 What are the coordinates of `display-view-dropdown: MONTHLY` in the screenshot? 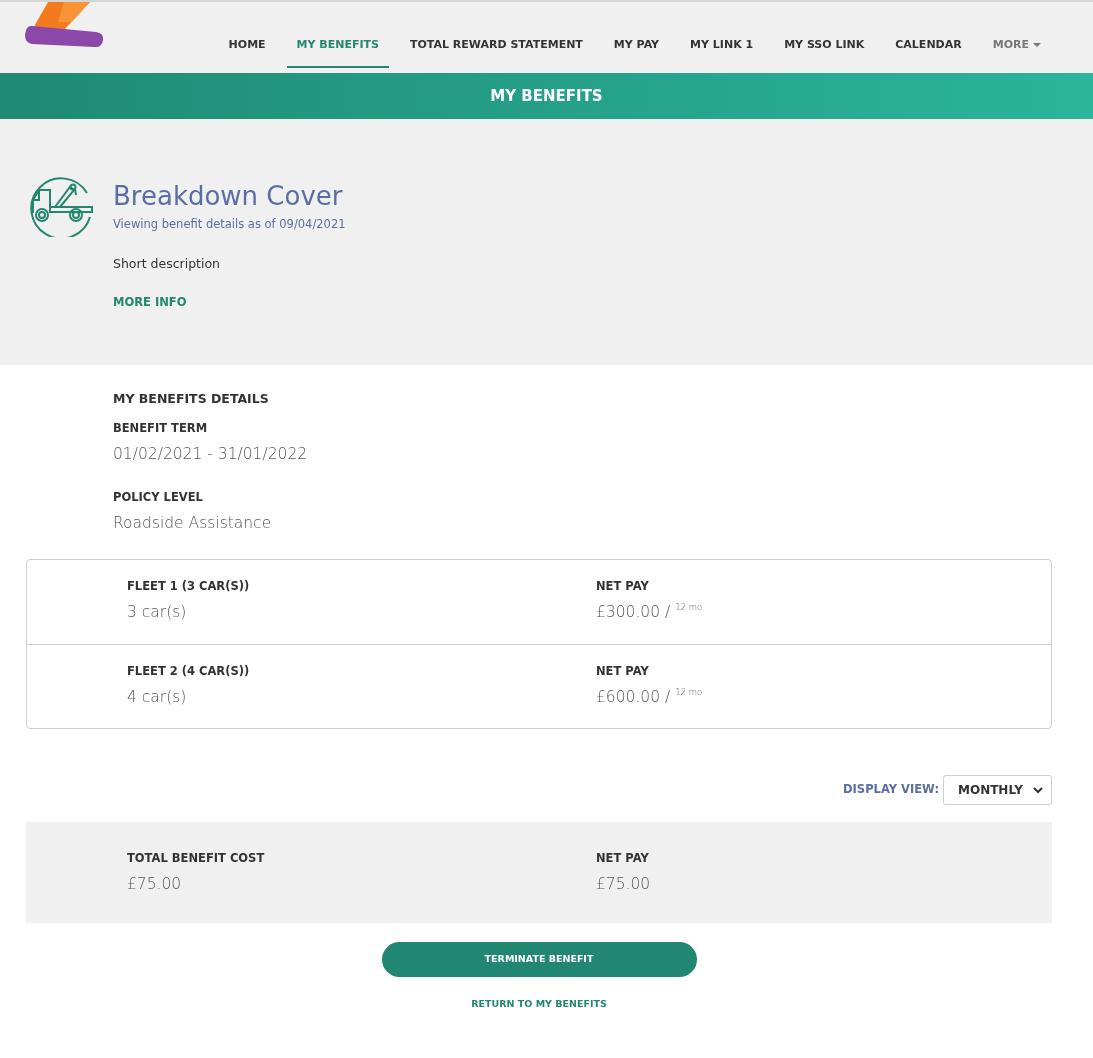 It's located at (997, 790).